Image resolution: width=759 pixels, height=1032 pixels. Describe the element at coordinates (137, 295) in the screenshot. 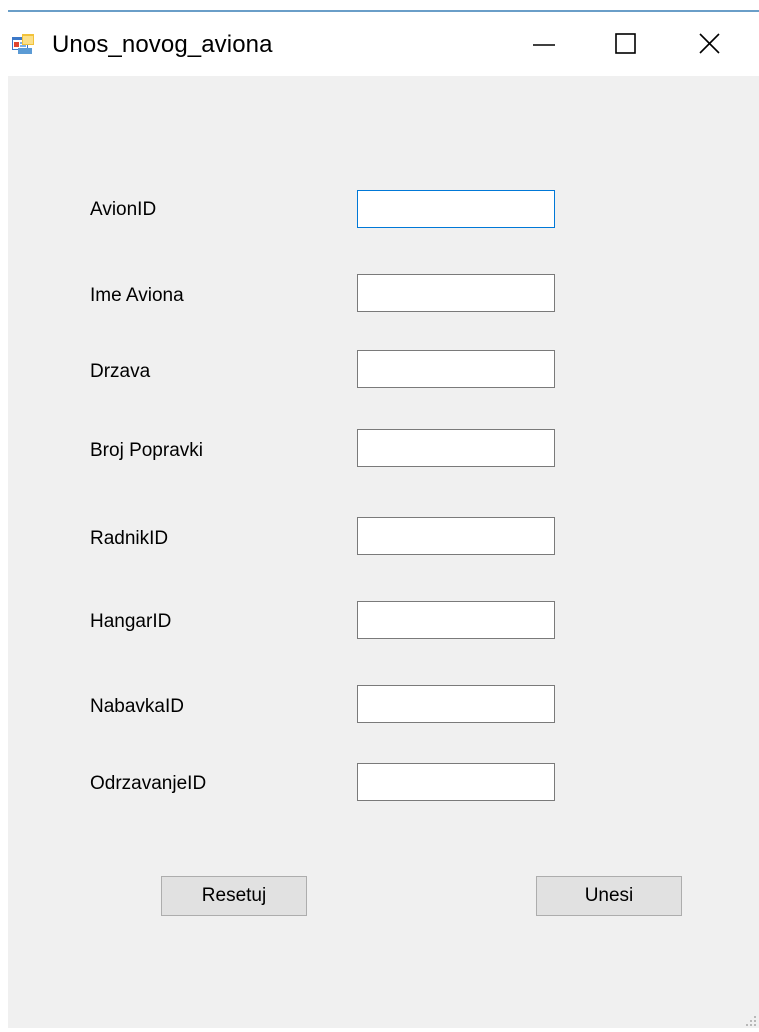

I see `ime-aviona-label: Ime Aviona` at that location.